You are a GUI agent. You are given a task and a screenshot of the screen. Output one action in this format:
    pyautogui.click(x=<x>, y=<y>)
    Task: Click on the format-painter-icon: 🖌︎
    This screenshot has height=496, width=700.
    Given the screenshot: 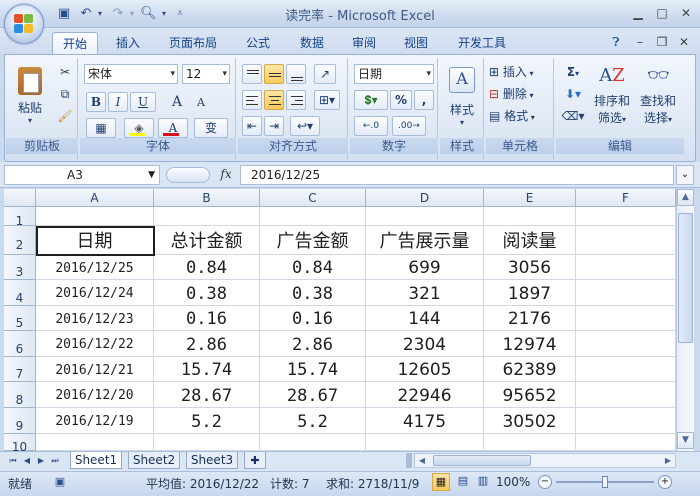 What is the action you would take?
    pyautogui.click(x=65, y=115)
    